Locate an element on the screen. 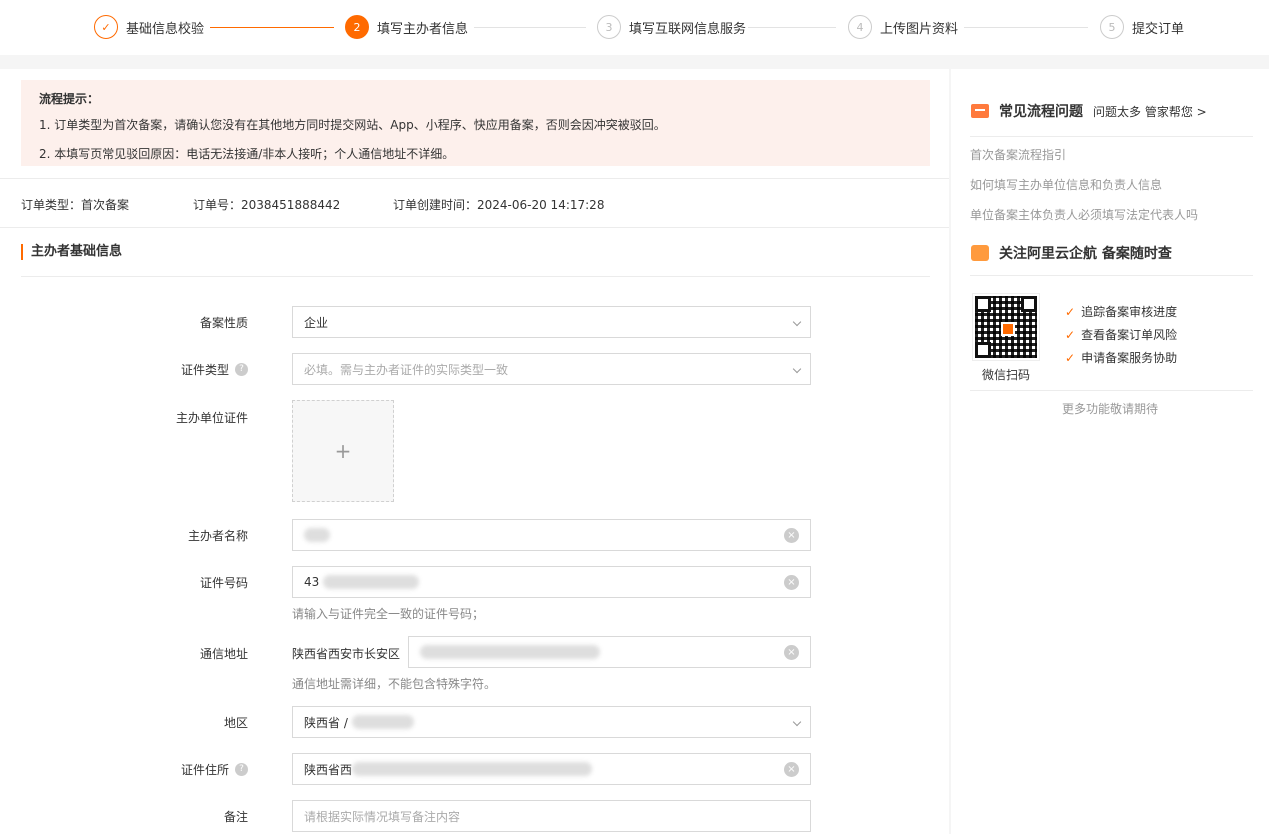  step-basic-check: ✓ 基础信息校验 is located at coordinates (149, 27).